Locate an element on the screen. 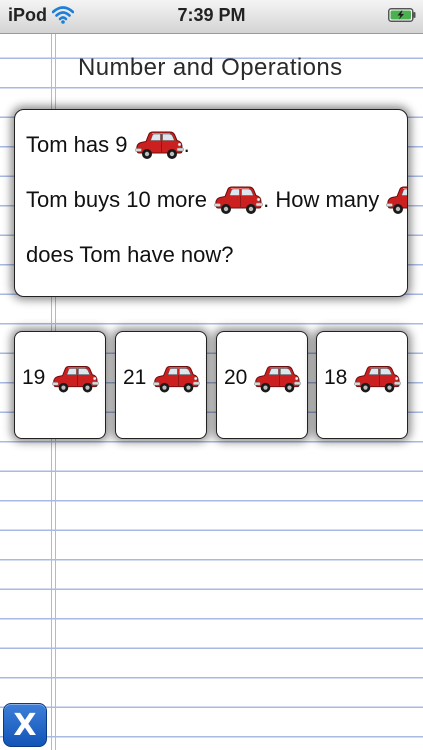 This screenshot has width=423, height=750. question-line-3-text: does Tom have now? is located at coordinates (130, 255).